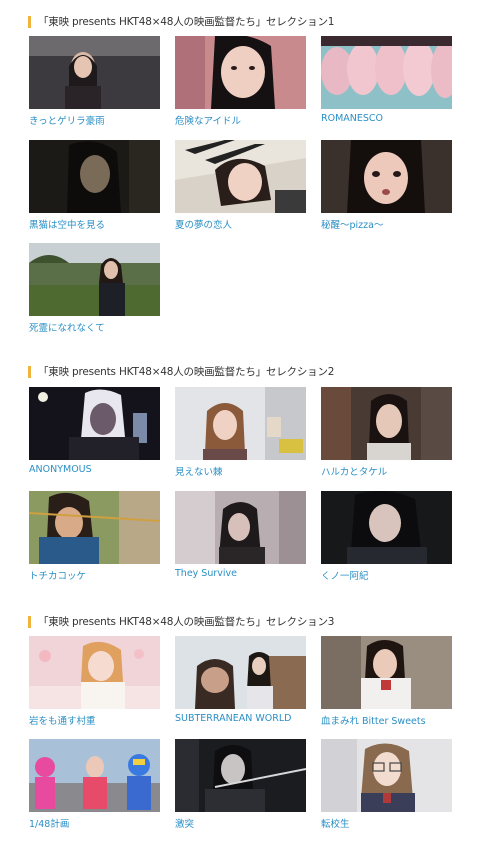 This screenshot has height=841, width=480. I want to click on video-title: They Survive, so click(240, 573).